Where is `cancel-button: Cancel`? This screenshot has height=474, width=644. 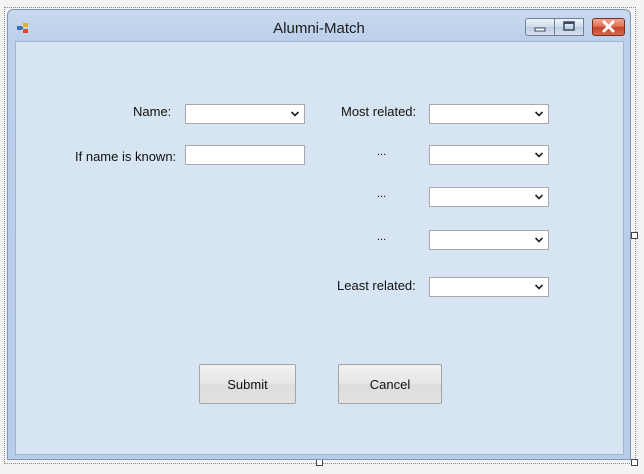 cancel-button: Cancel is located at coordinates (390, 384).